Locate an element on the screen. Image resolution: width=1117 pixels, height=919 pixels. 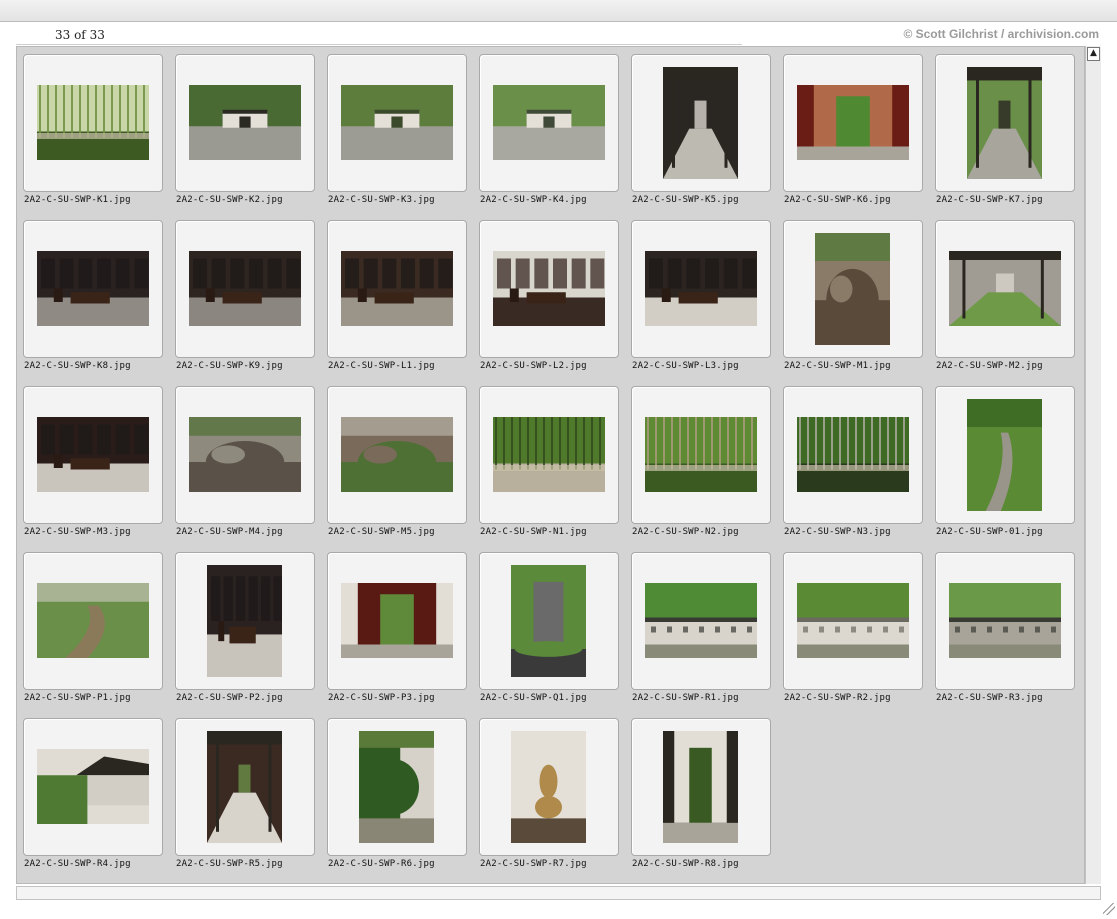
thumbnail-item: 2A2-C-SU-SWP-M3.jpg is located at coordinates (90, 460).